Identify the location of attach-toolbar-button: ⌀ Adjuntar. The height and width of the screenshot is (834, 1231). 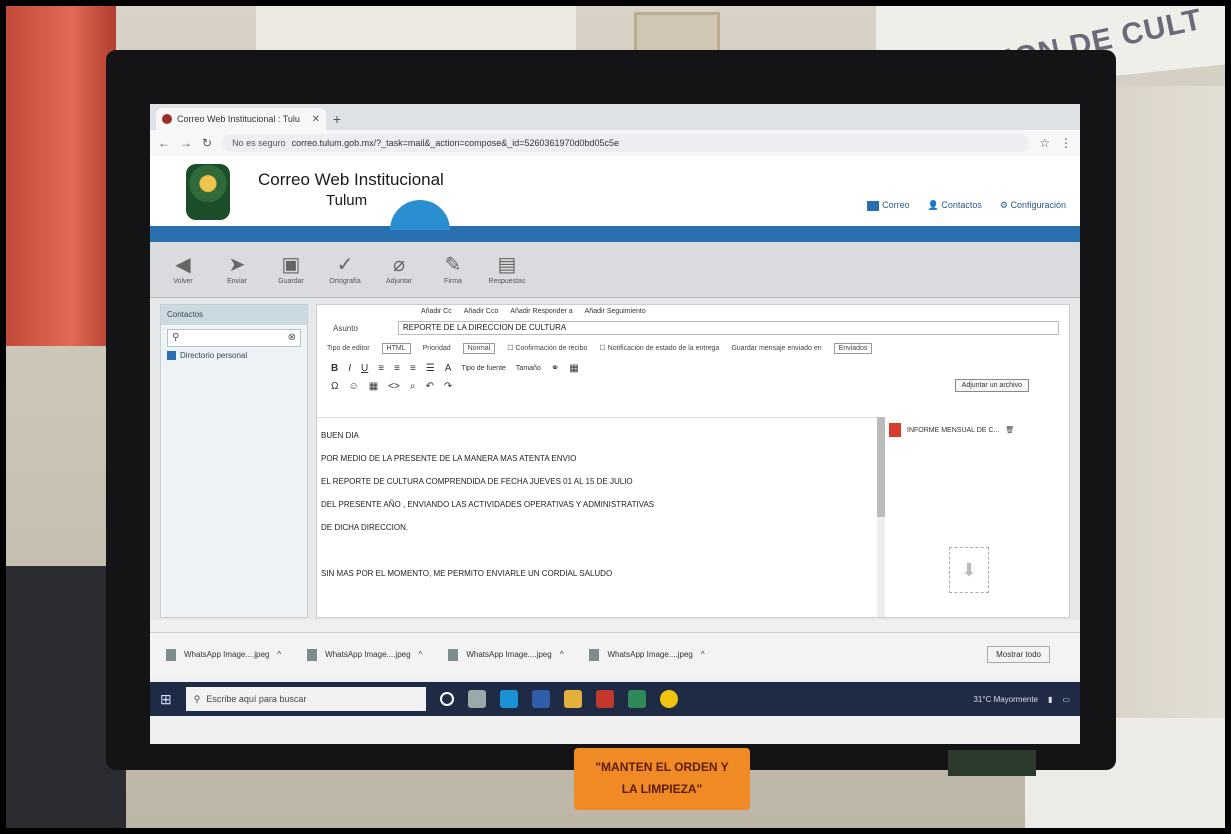
(399, 270).